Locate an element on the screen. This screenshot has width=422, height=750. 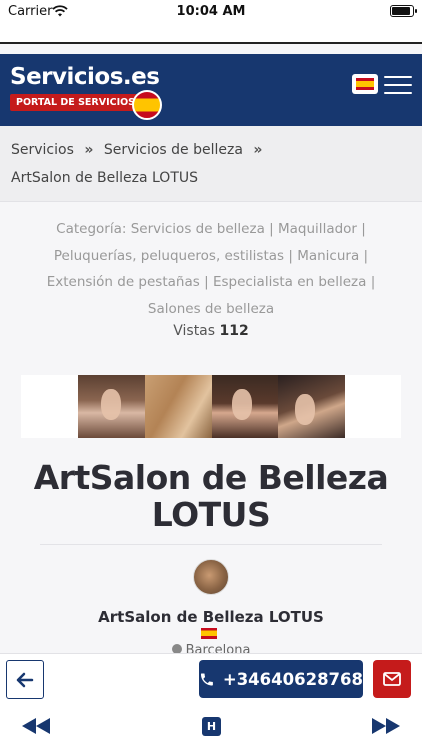
language-selector is located at coordinates (365, 84).